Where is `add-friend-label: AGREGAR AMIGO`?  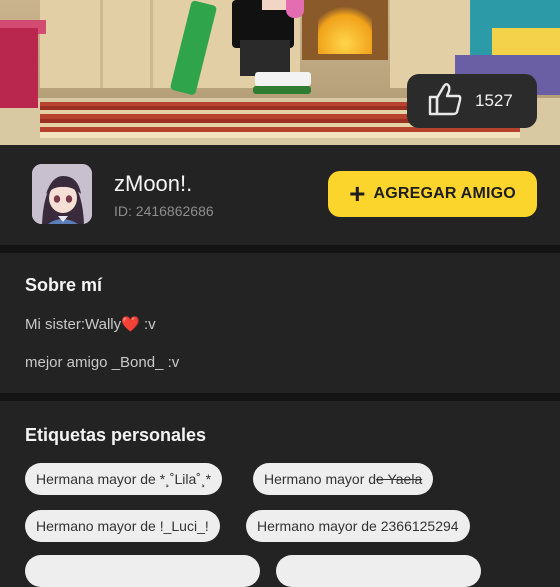
add-friend-label: AGREGAR AMIGO is located at coordinates (444, 193).